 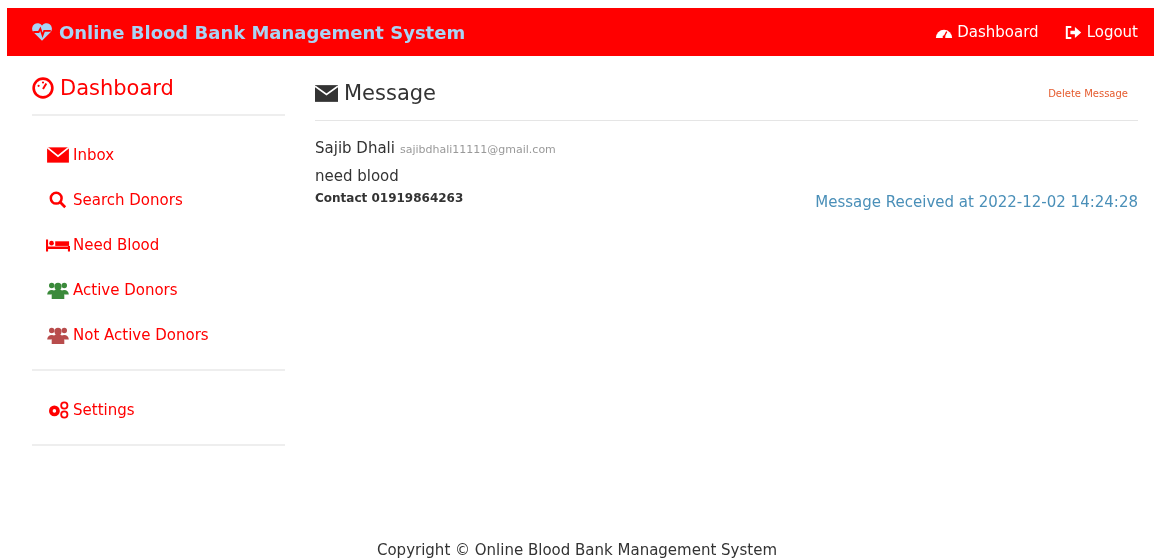 What do you see at coordinates (165, 409) in the screenshot?
I see `sidebar-item: Settings` at bounding box center [165, 409].